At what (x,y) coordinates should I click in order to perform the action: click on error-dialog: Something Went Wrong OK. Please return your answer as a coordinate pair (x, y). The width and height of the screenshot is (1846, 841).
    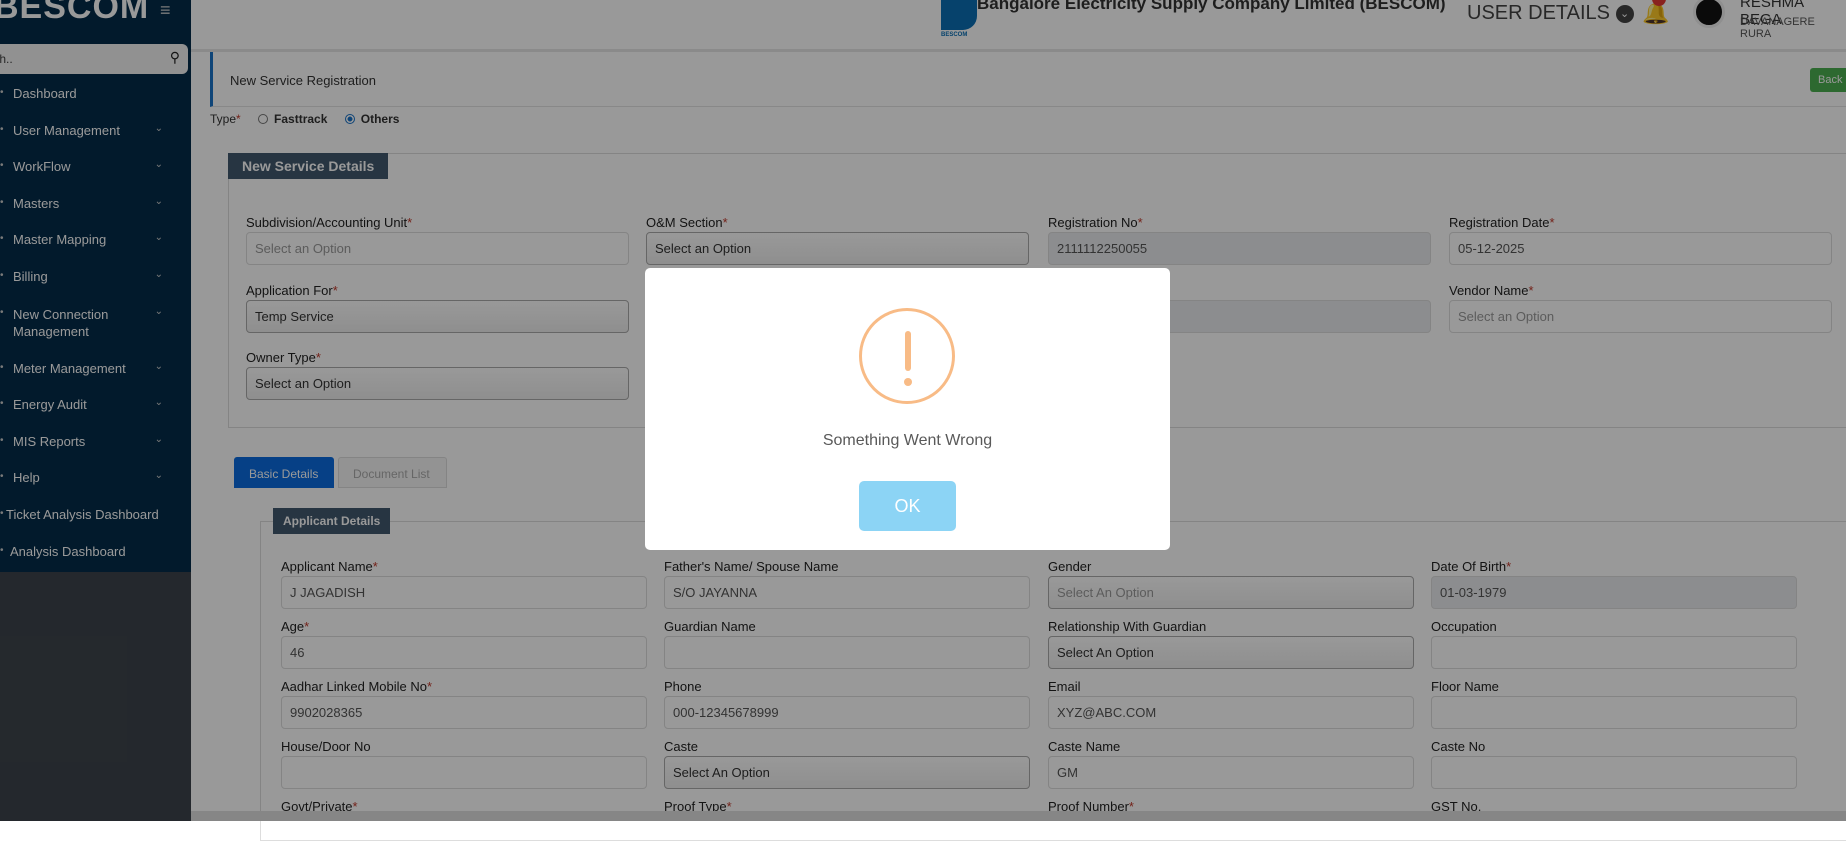
    Looking at the image, I should click on (907, 409).